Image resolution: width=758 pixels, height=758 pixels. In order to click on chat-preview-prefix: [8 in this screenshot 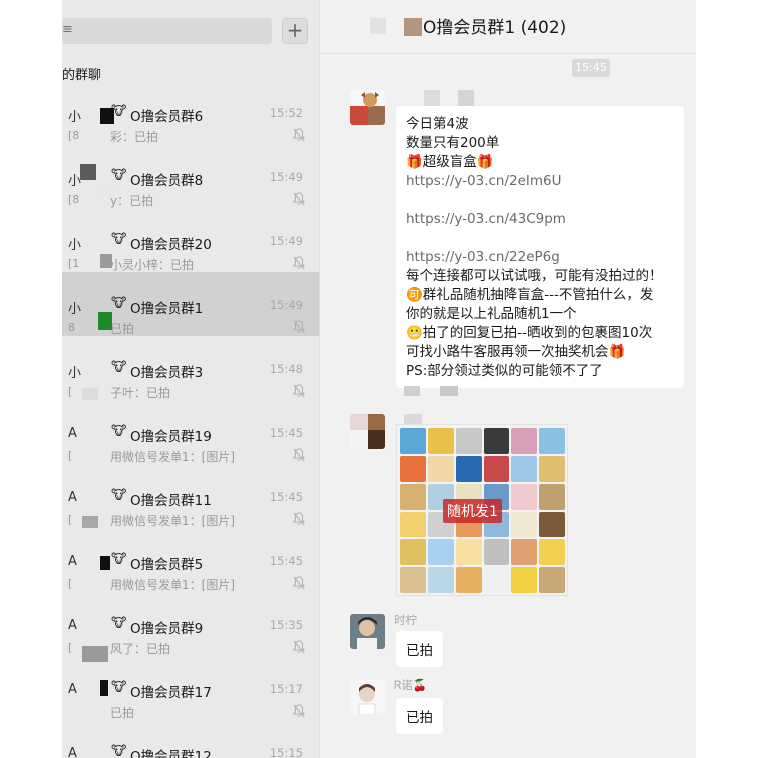, I will do `click(74, 135)`.